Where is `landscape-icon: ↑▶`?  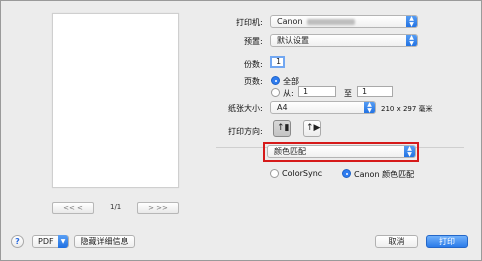
landscape-icon: ↑▶ is located at coordinates (313, 128).